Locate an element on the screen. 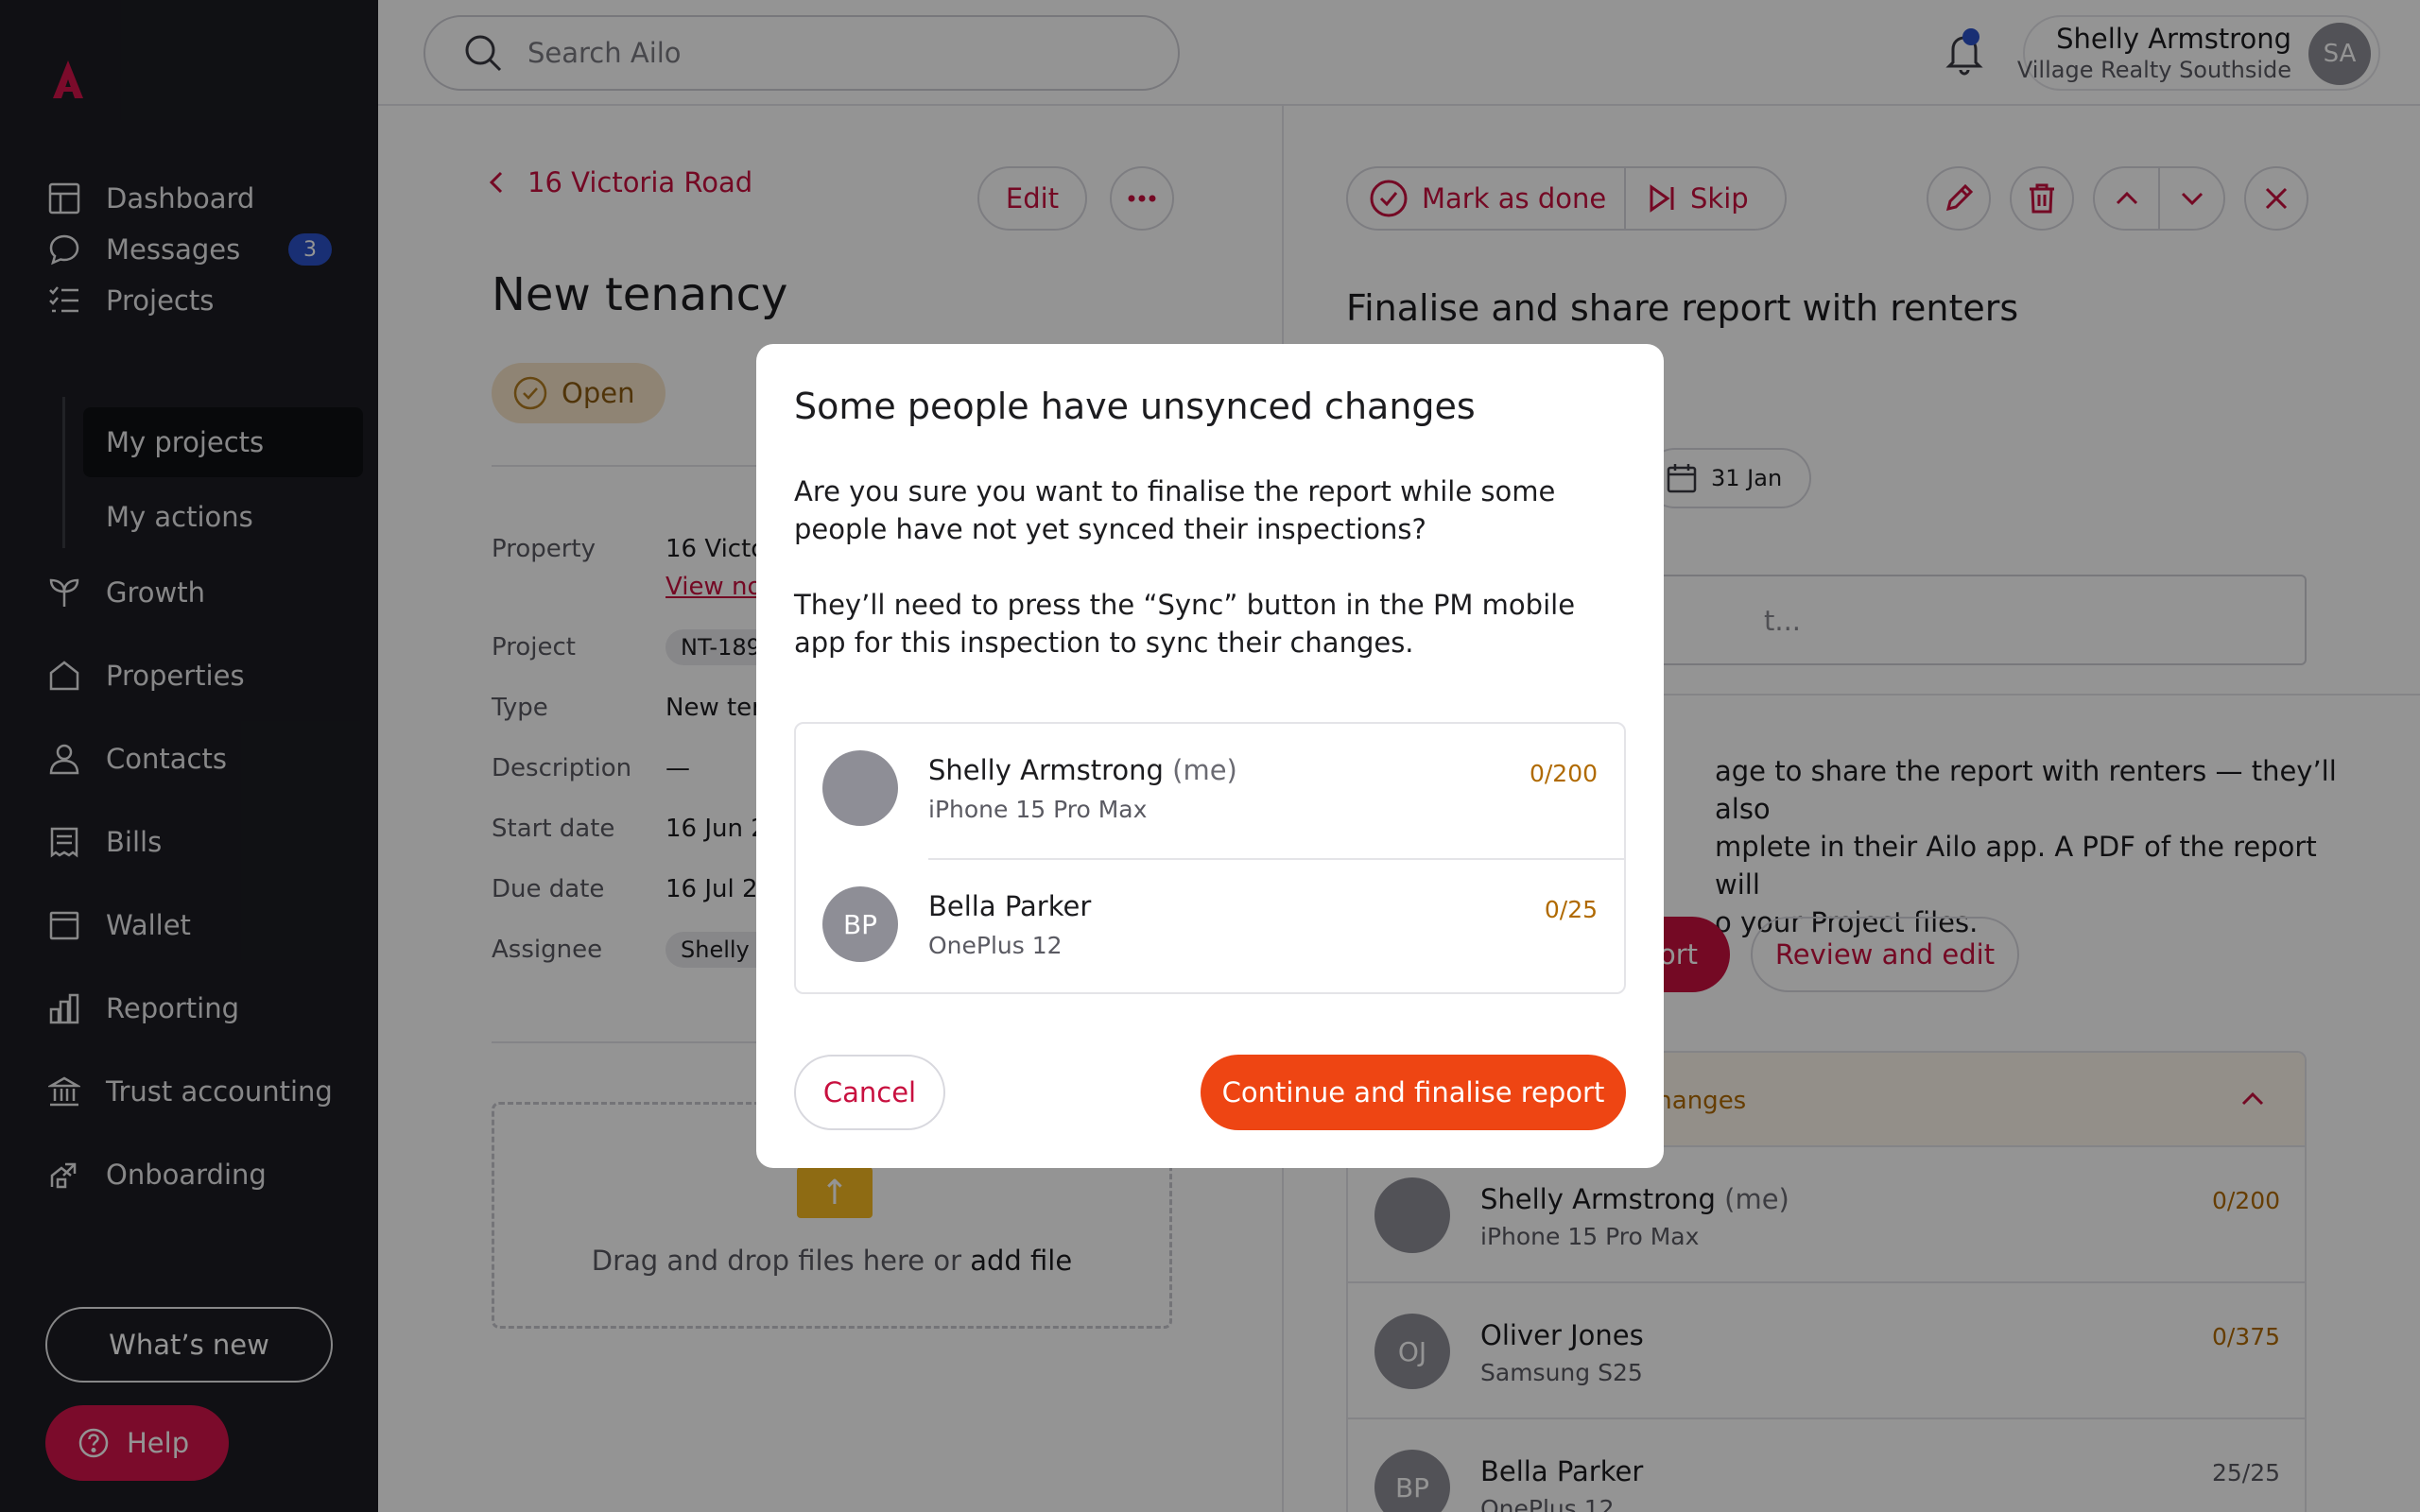  device-name: iPhone 15 Pro Max is located at coordinates (1038, 809).